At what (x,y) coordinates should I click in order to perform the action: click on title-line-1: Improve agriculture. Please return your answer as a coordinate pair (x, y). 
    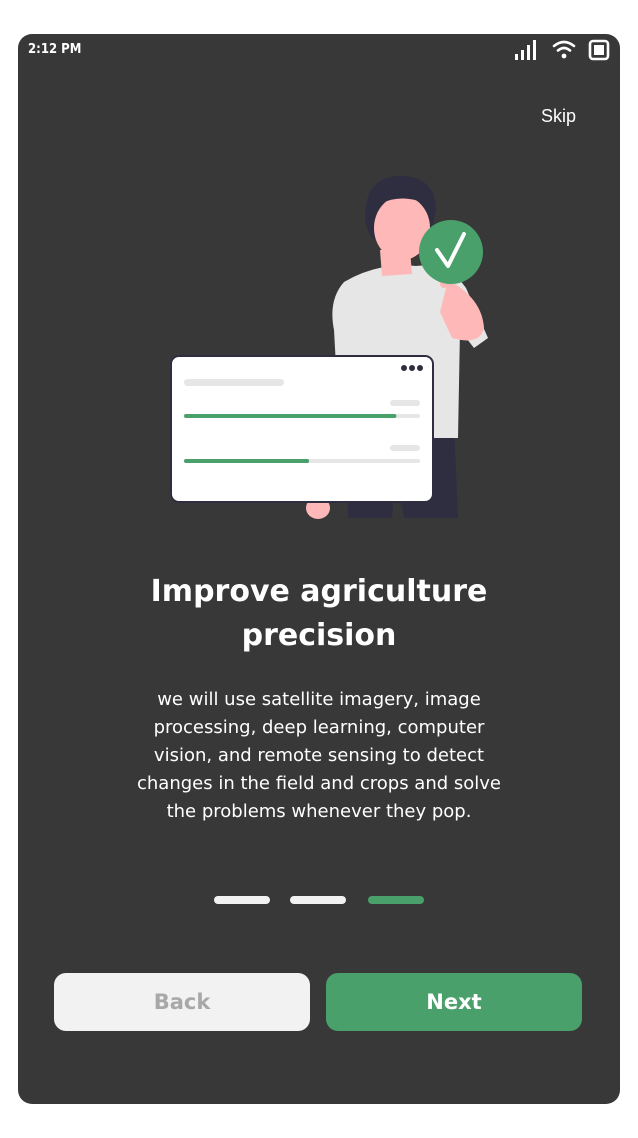
    Looking at the image, I should click on (319, 591).